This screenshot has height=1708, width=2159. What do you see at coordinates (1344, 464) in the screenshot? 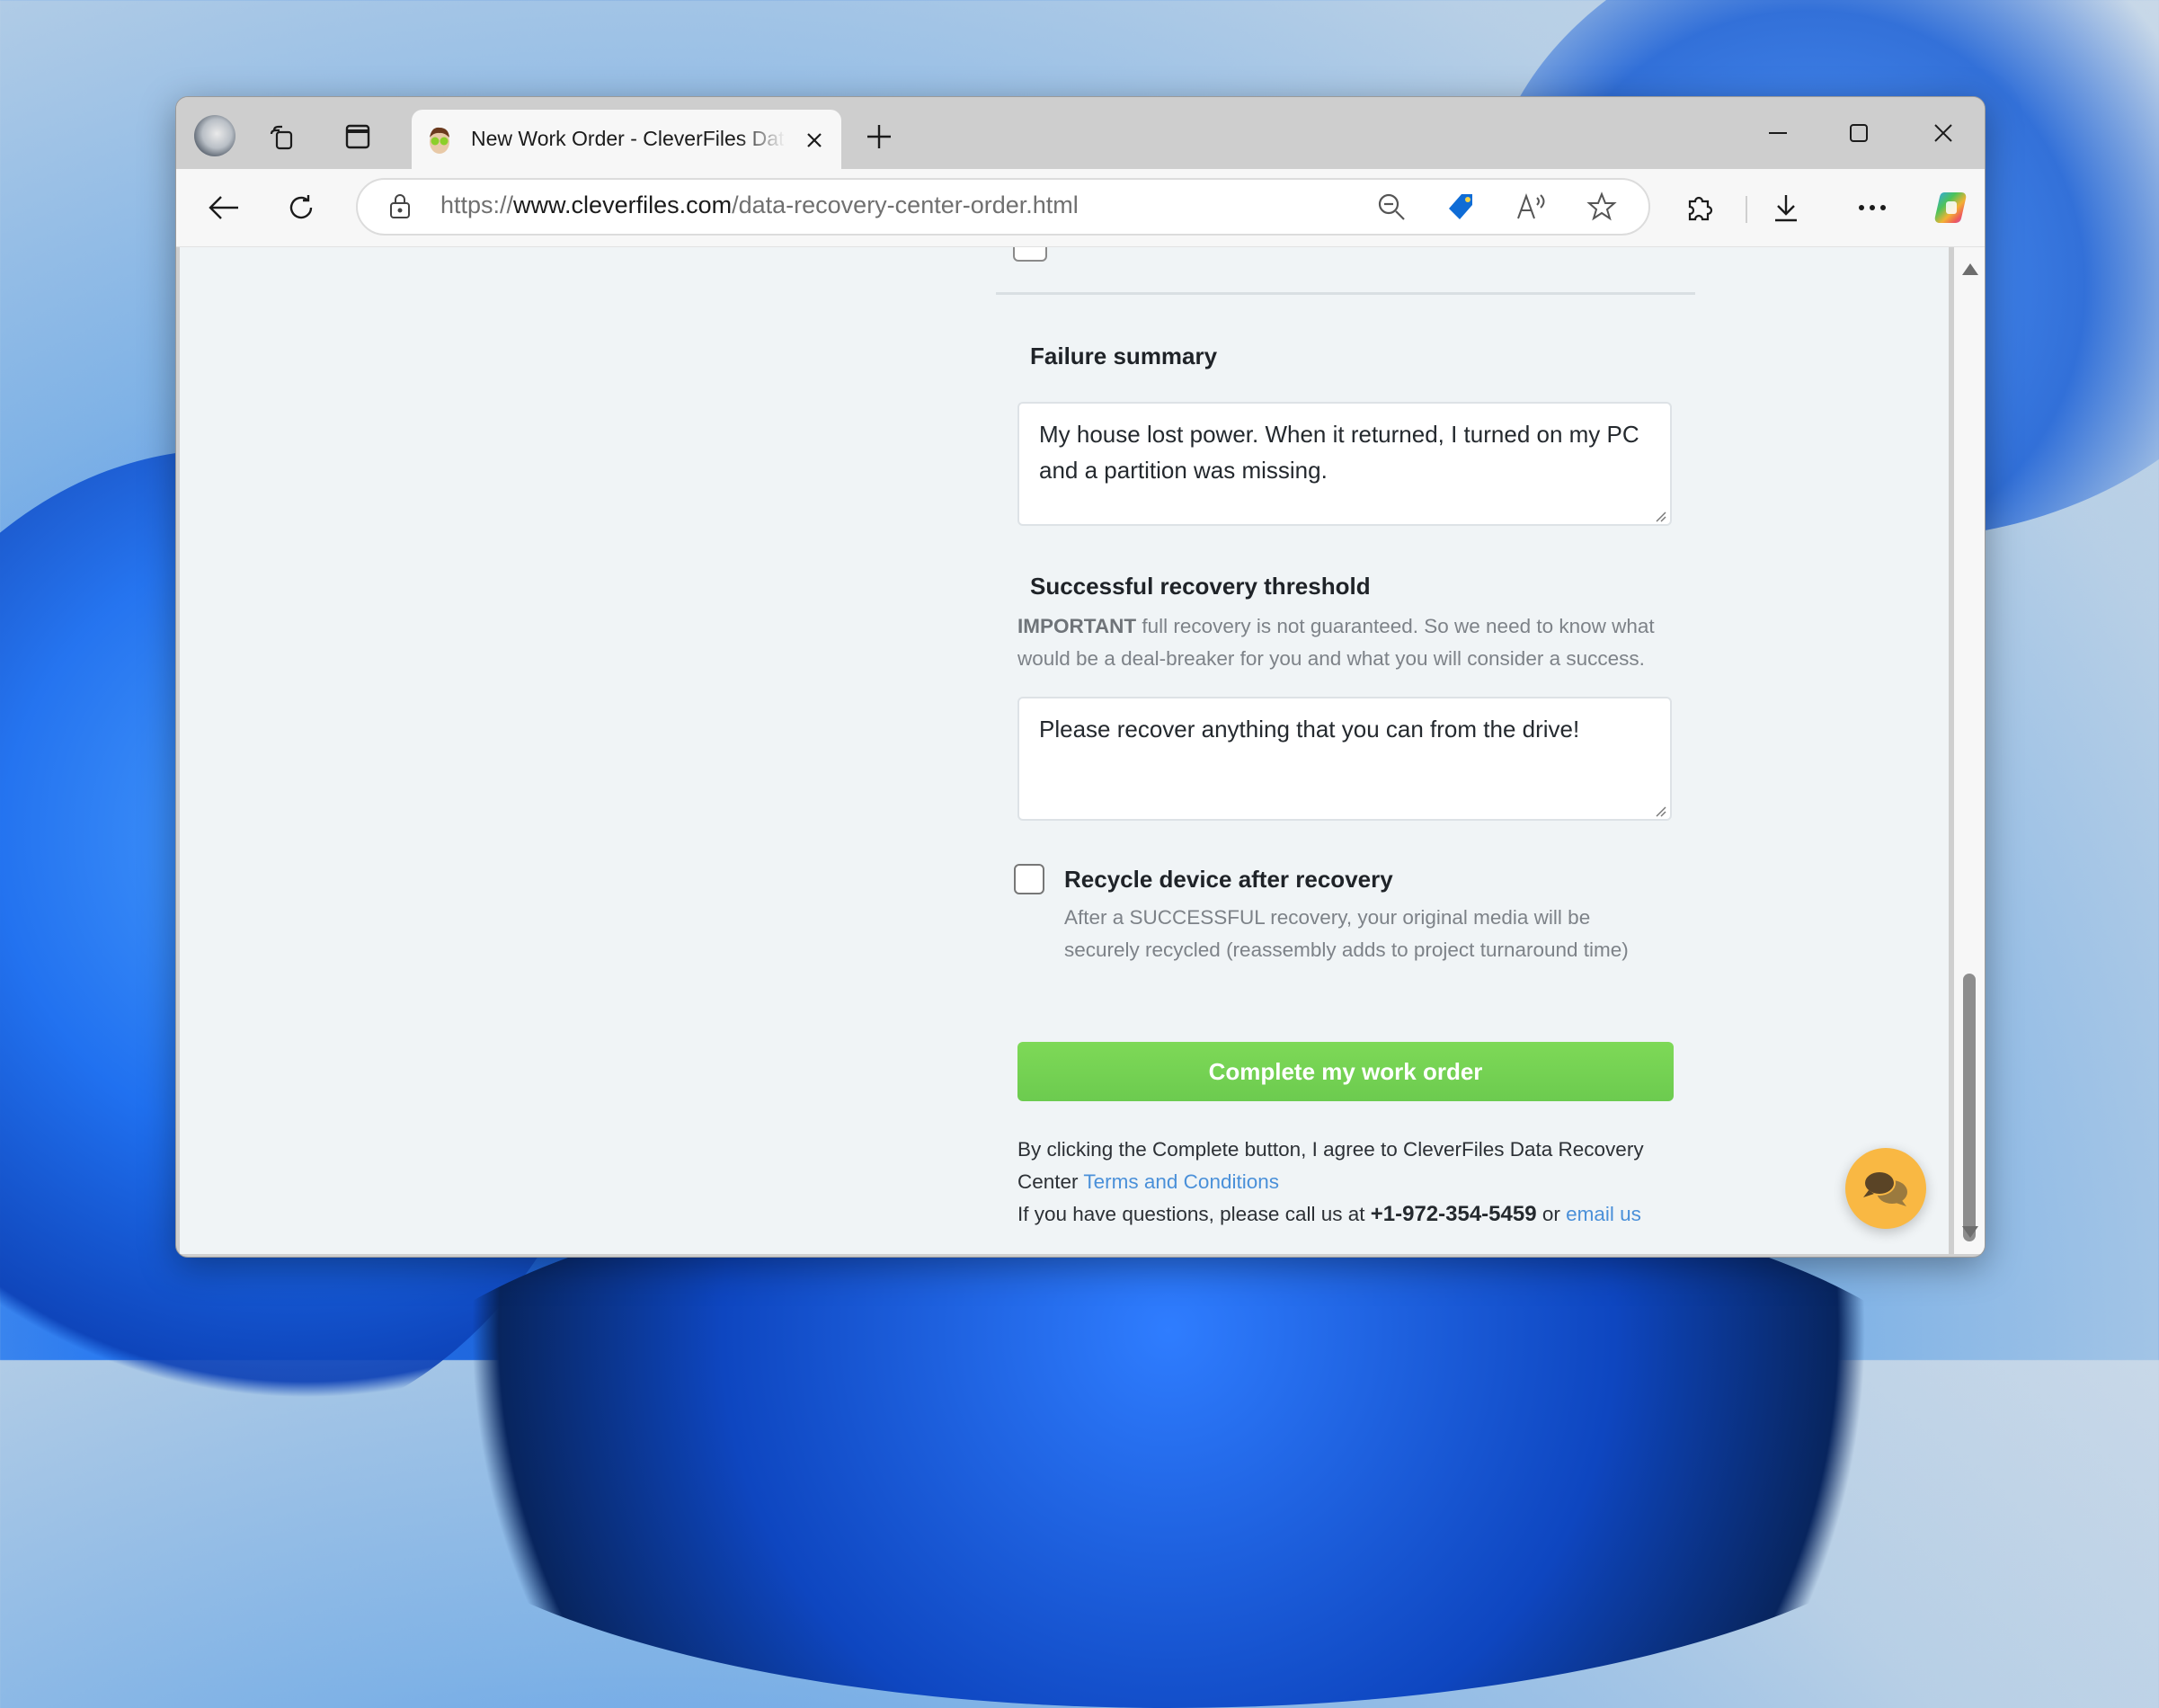
I see `failure-summary-textarea` at bounding box center [1344, 464].